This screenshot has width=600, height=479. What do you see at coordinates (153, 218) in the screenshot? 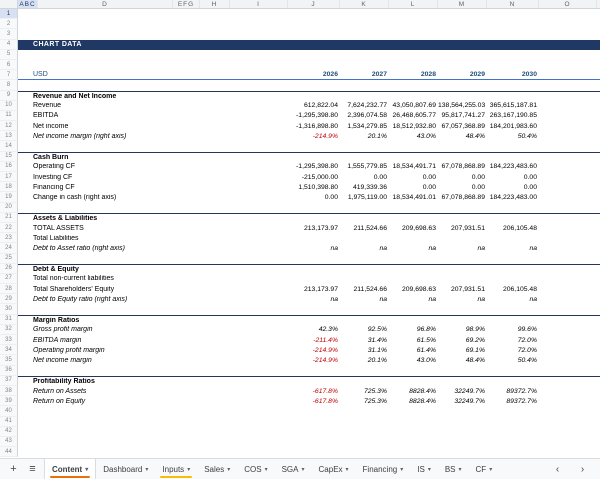
I see `row-label: Assets & Liabilities` at bounding box center [153, 218].